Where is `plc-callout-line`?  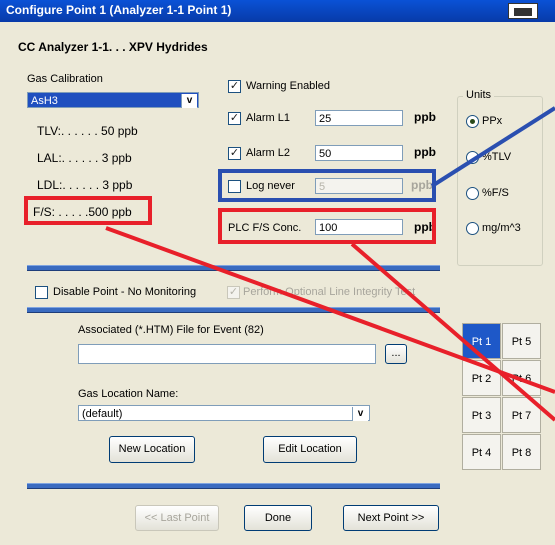 plc-callout-line is located at coordinates (452, 332).